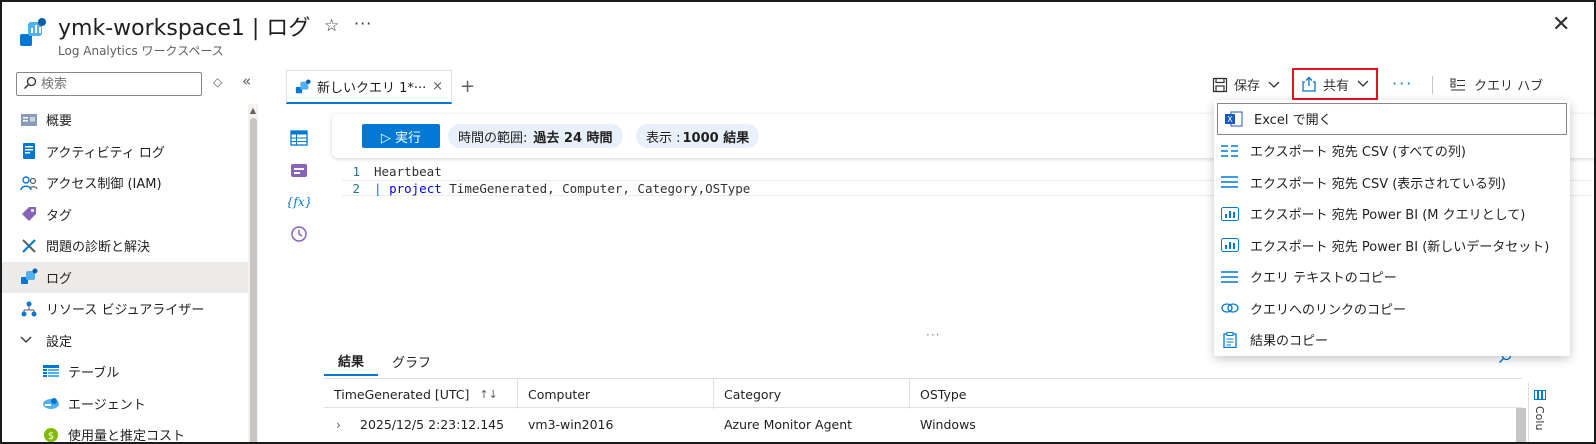 The image size is (1596, 444). What do you see at coordinates (716, 138) in the screenshot?
I see `result-limit-value: 1000 結果` at bounding box center [716, 138].